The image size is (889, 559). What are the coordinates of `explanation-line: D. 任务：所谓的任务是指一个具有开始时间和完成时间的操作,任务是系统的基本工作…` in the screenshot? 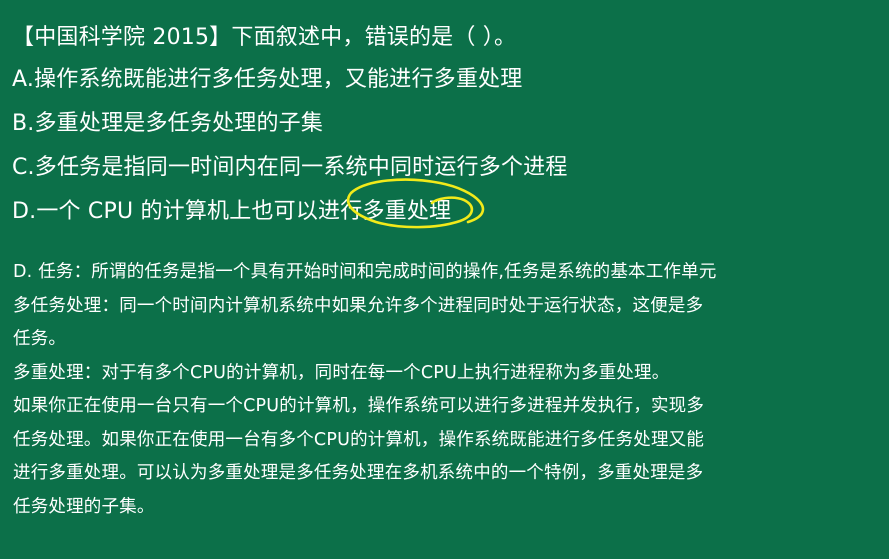 It's located at (365, 272).